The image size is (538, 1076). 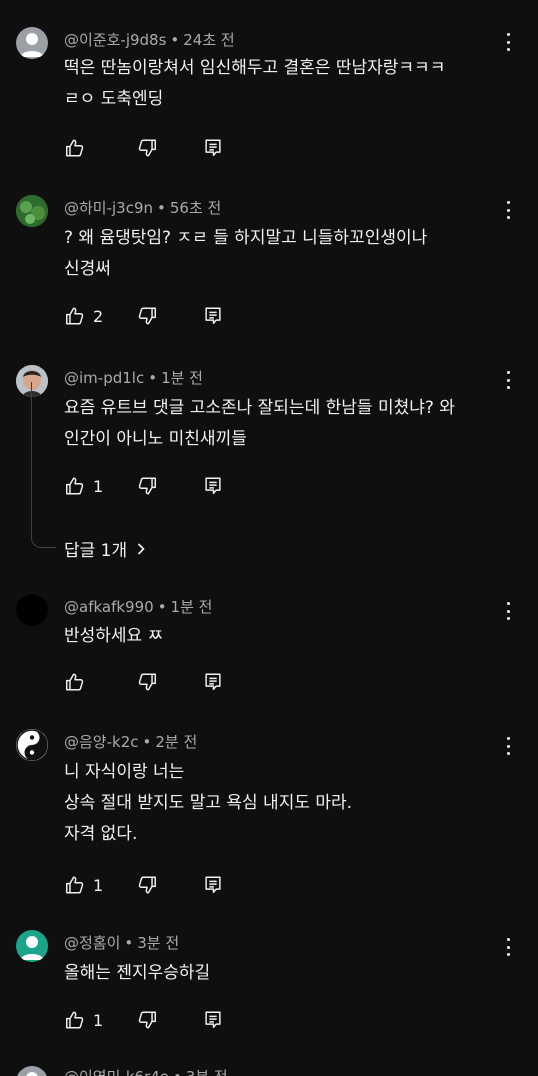 What do you see at coordinates (281, 84) in the screenshot?
I see `comment-text: 떡은 딴놈이랑쳐서 임신해두고 결혼은 딴남자랑ㅋㅋㅋ ㄹㅇ 도축엔딩` at bounding box center [281, 84].